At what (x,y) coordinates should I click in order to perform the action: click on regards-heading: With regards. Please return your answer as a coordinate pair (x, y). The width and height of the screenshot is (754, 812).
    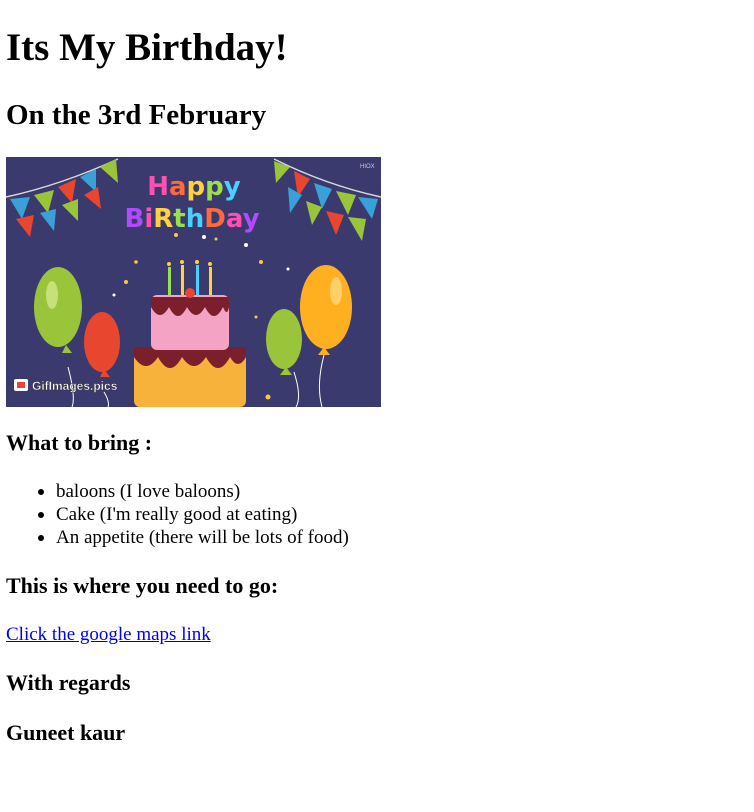
    Looking at the image, I should click on (68, 682).